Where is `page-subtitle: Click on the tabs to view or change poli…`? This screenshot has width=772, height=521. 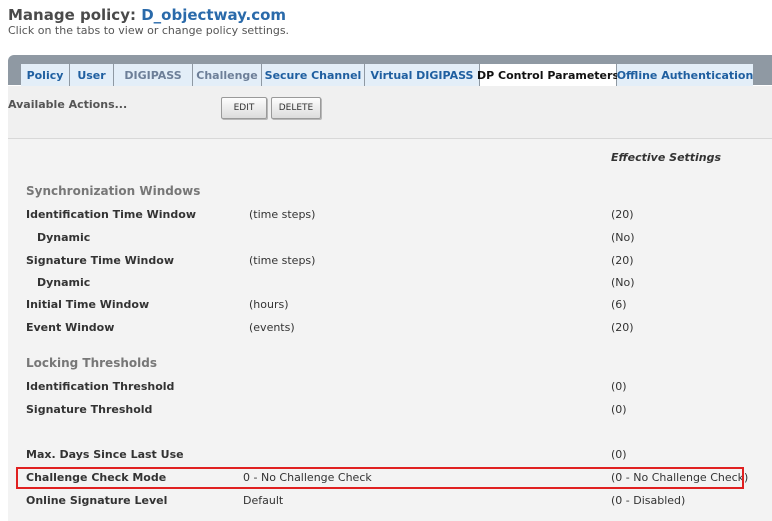 page-subtitle: Click on the tabs to view or change poli… is located at coordinates (149, 30).